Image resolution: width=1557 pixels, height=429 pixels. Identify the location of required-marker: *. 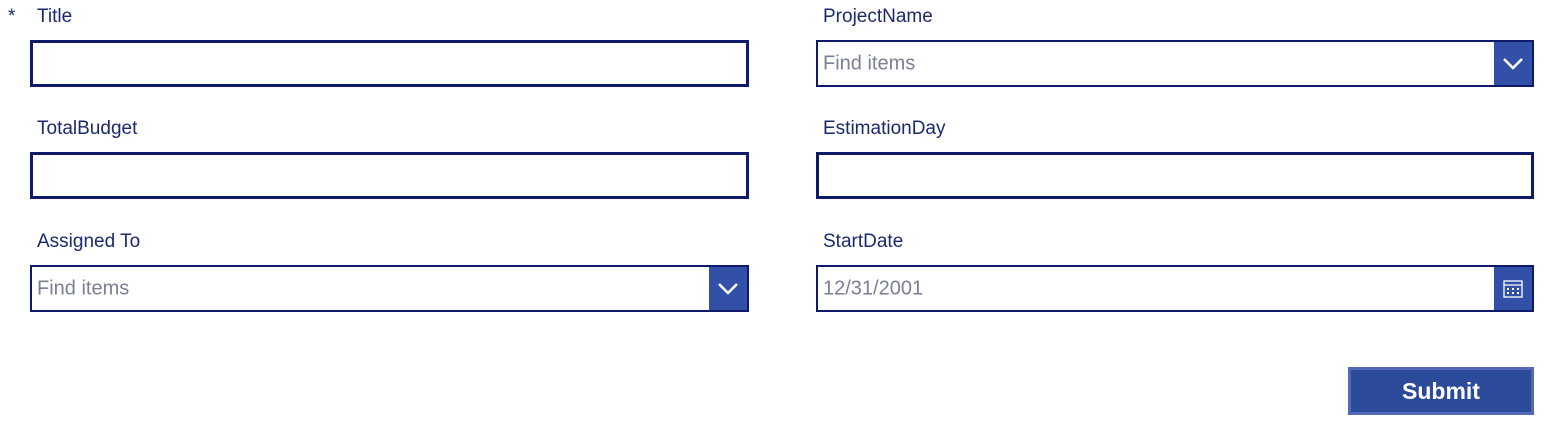
(12, 16).